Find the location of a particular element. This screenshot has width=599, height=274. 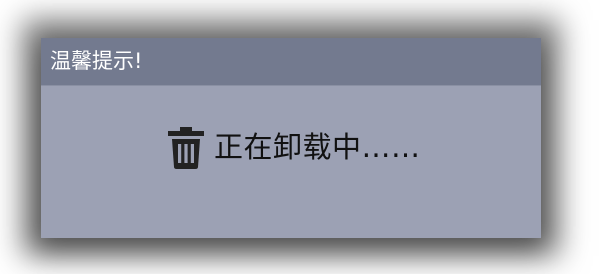

dialog-title: 温馨提示! is located at coordinates (96, 61).